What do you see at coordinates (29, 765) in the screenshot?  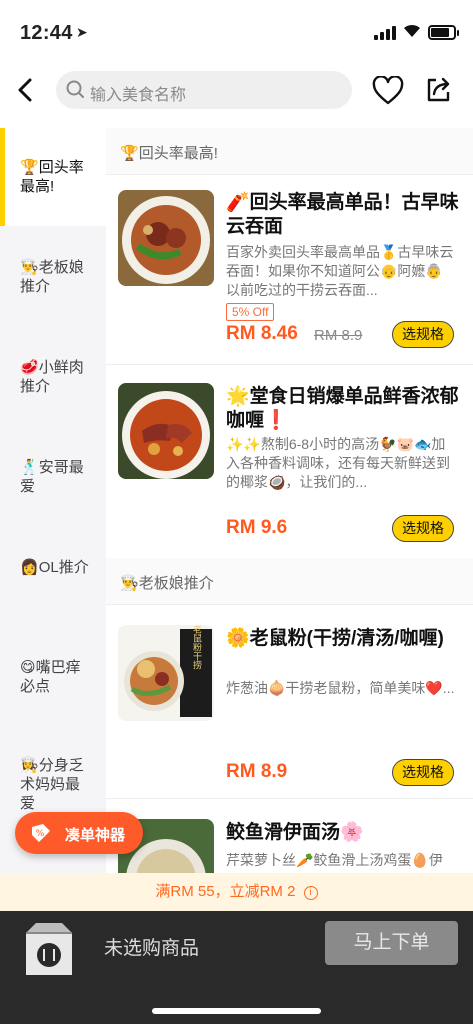 I see `cook-icon: 👩‍🍳` at bounding box center [29, 765].